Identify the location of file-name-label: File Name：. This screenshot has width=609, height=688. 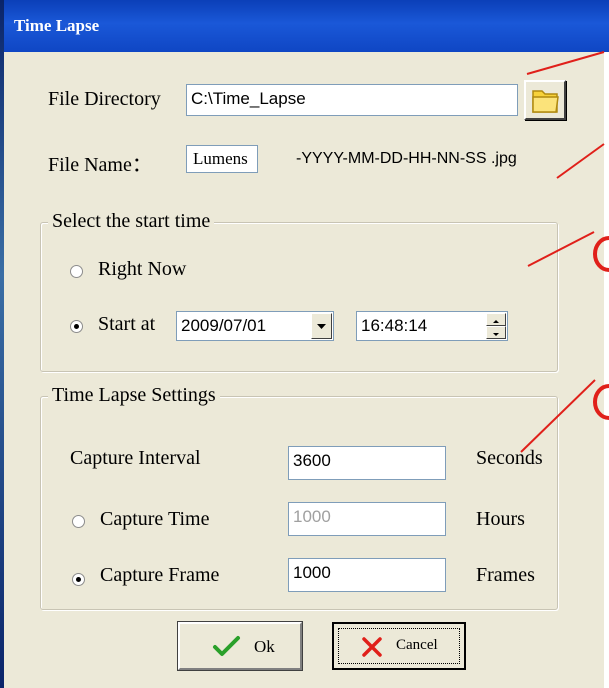
(100, 165).